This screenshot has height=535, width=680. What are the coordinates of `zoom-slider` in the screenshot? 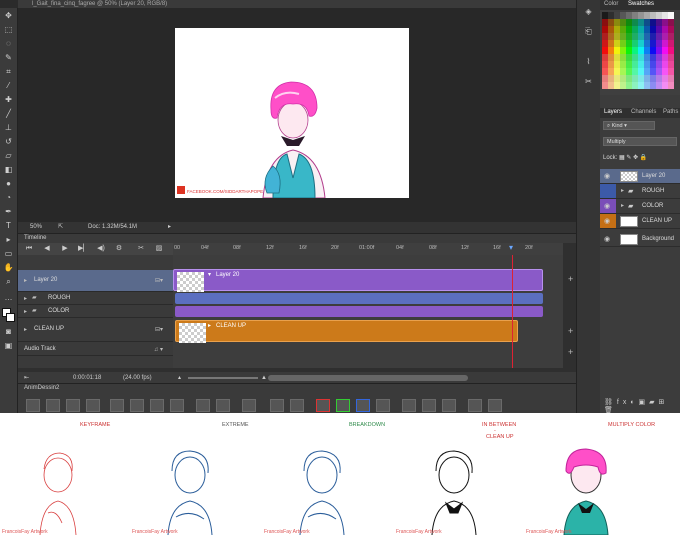 It's located at (223, 378).